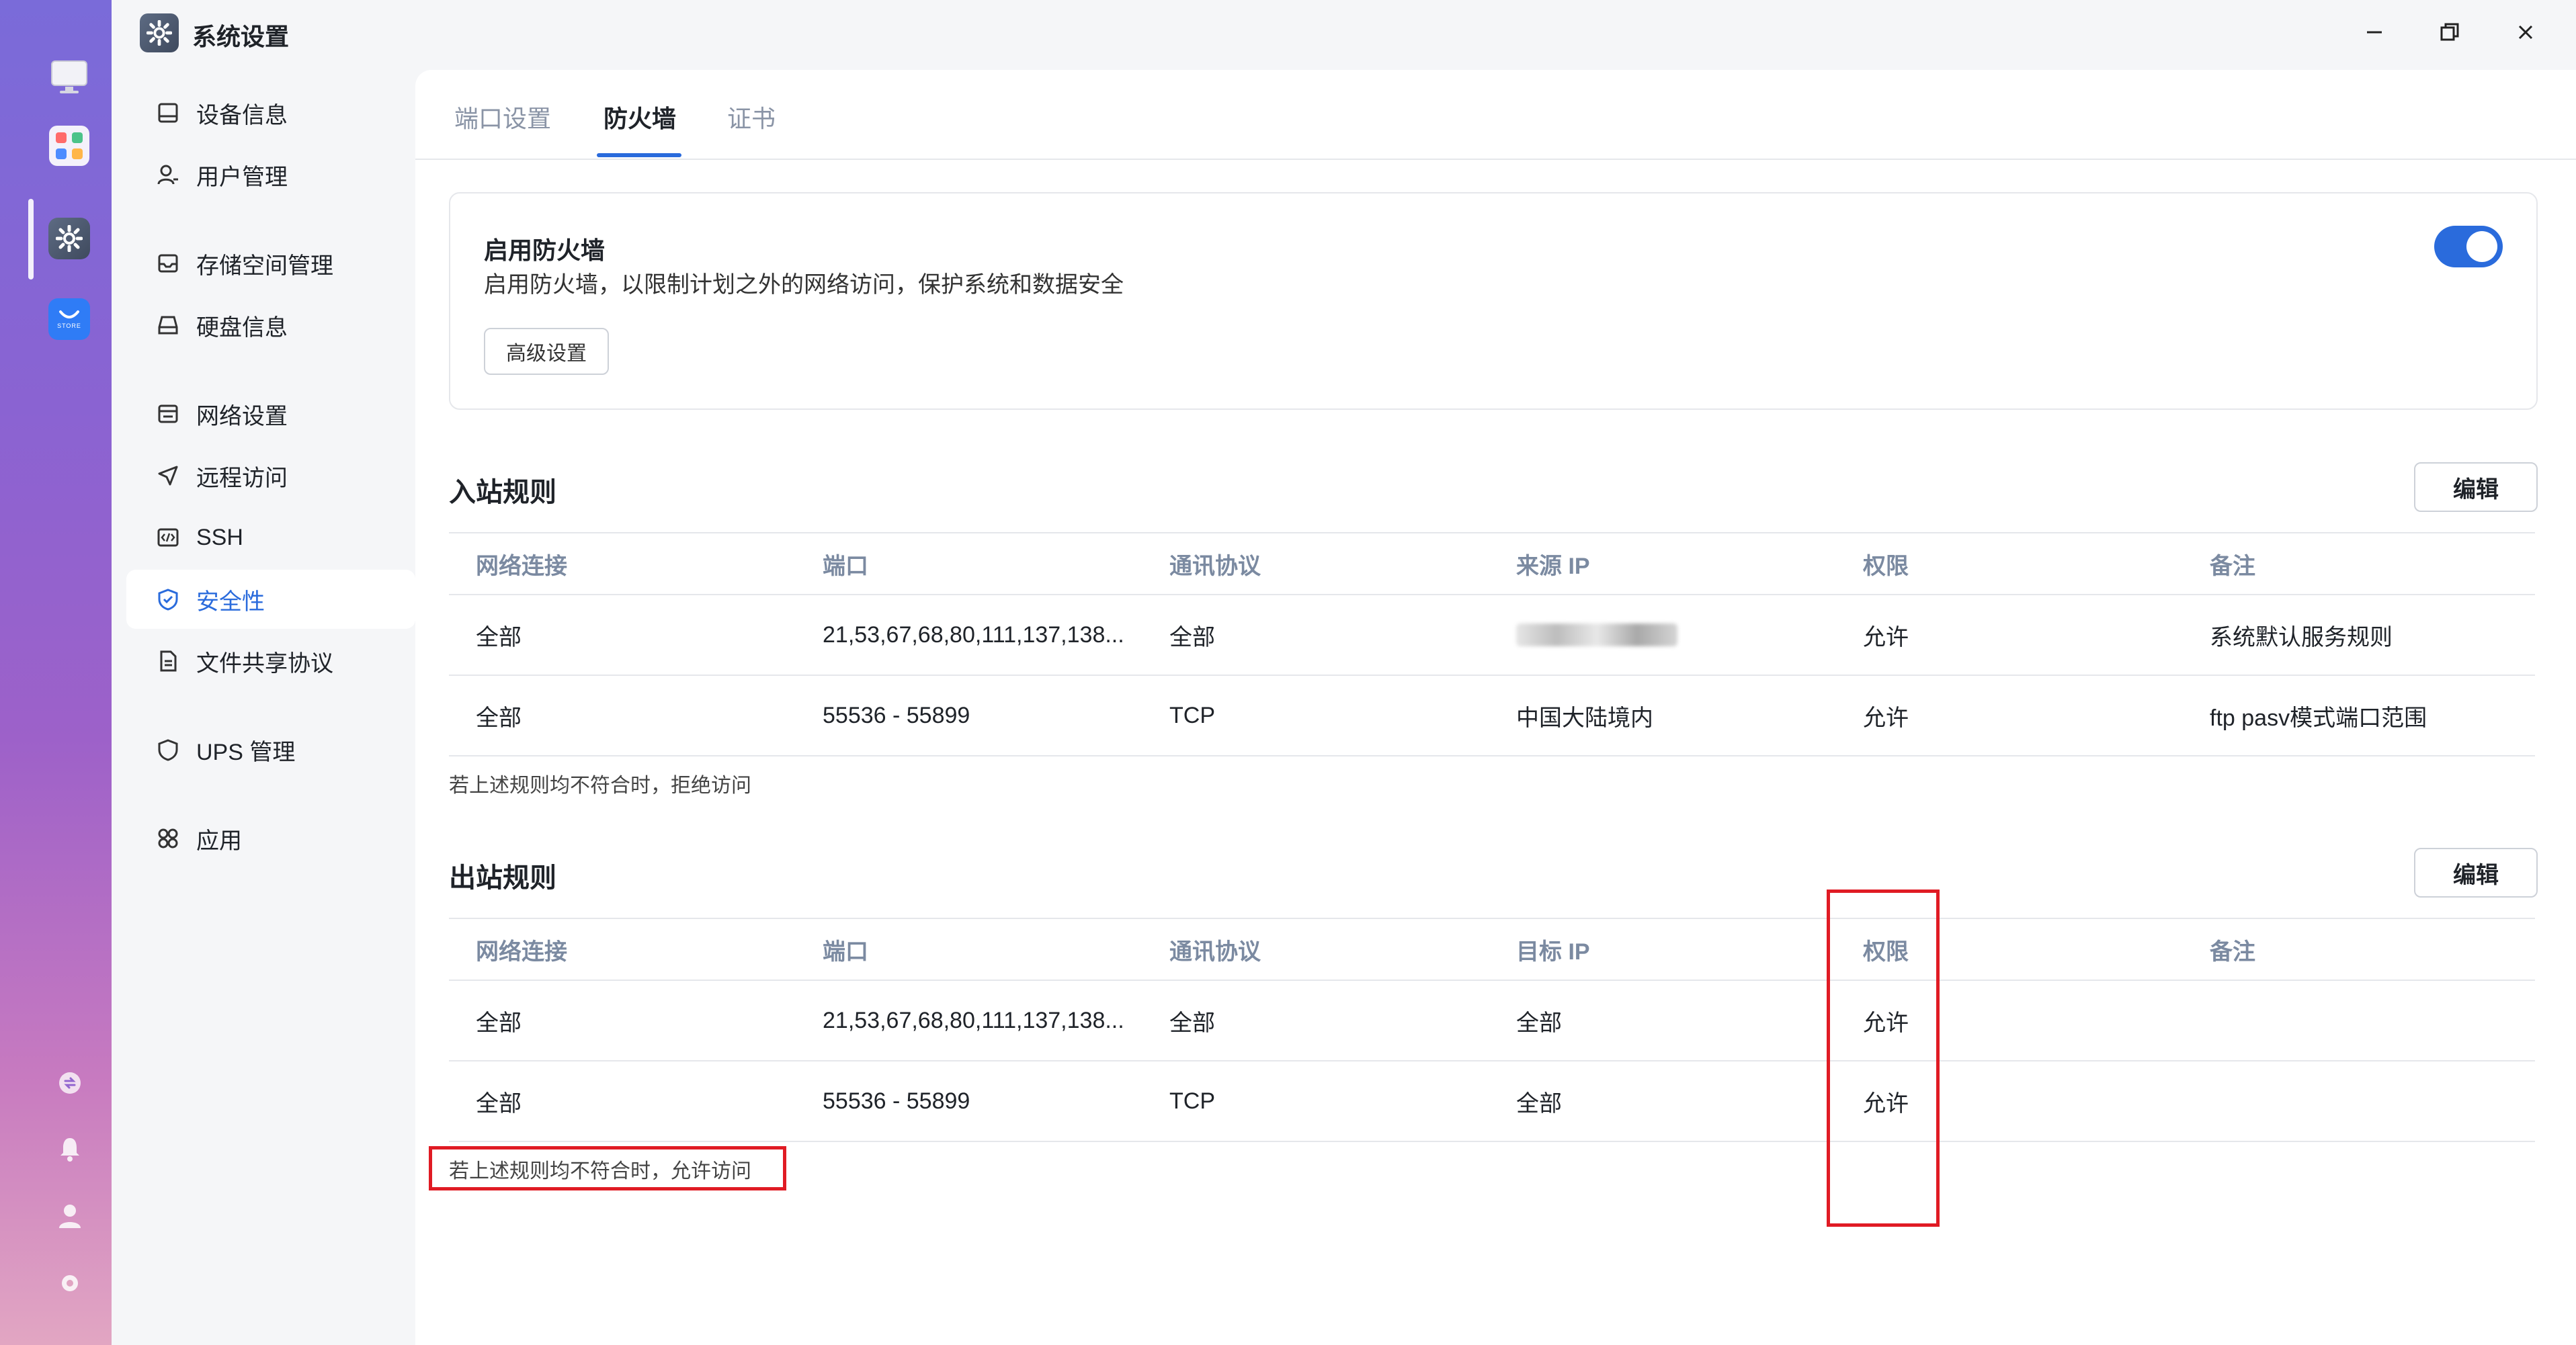 Image resolution: width=2576 pixels, height=1345 pixels. Describe the element at coordinates (600, 786) in the screenshot. I see `inbound-footnote: 若上述规则均不符合时，拒绝访问` at that location.